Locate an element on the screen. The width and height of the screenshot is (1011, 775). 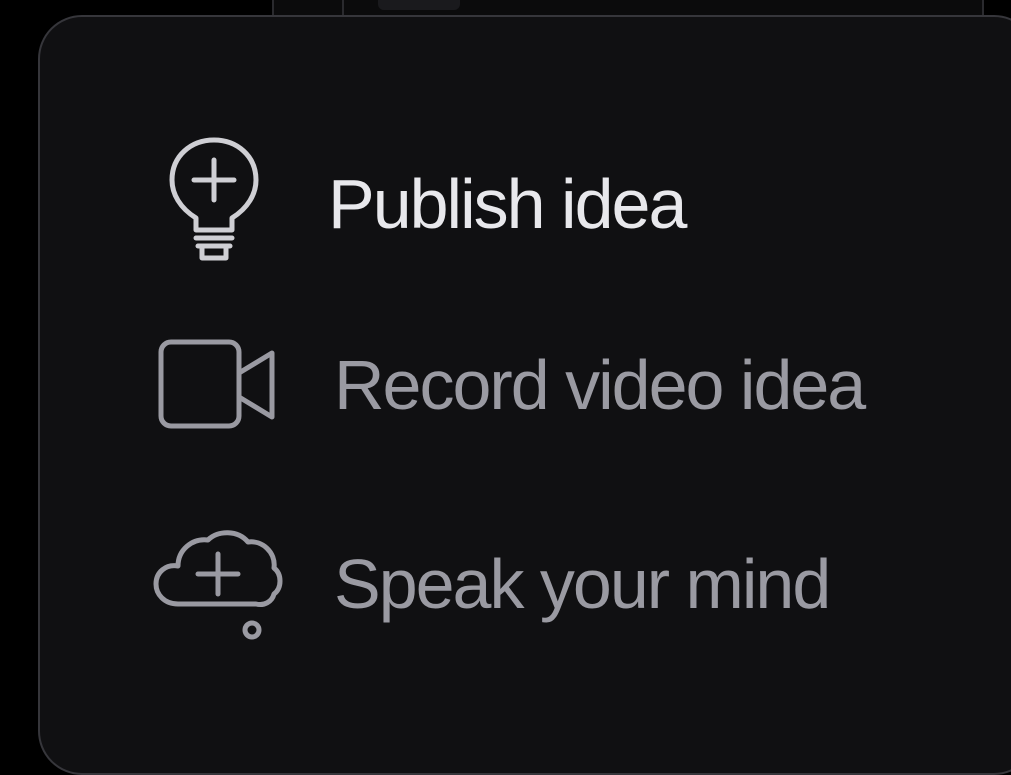
menu-item-record-video-idea: Record video idea is located at coordinates (512, 385).